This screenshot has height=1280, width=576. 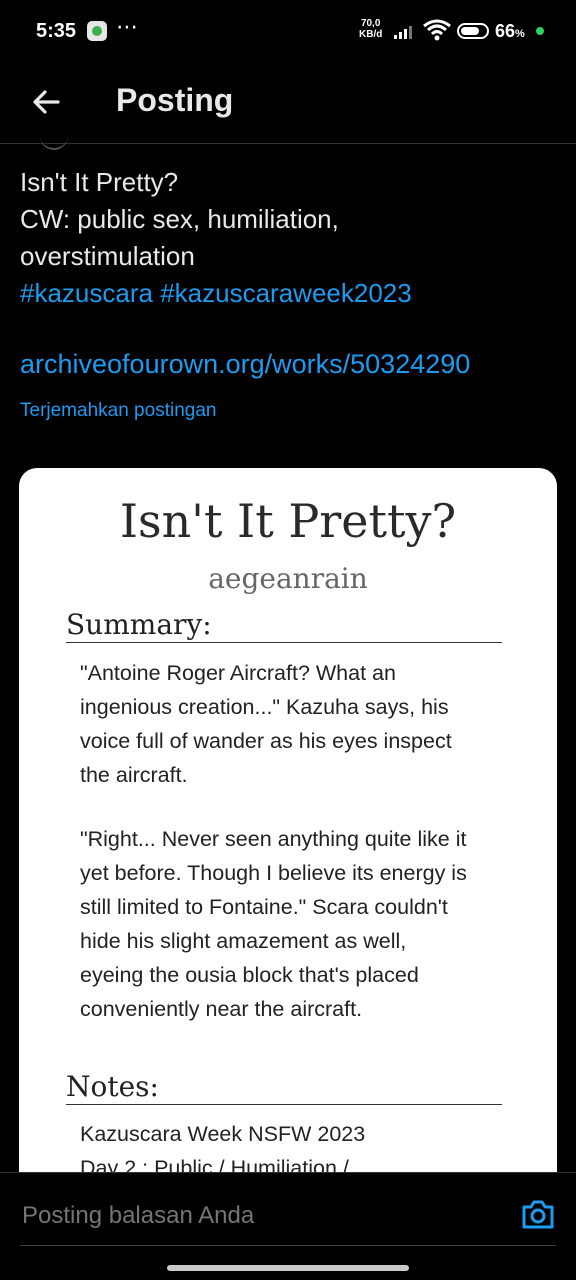 I want to click on reply-composer, so click(x=288, y=1226).